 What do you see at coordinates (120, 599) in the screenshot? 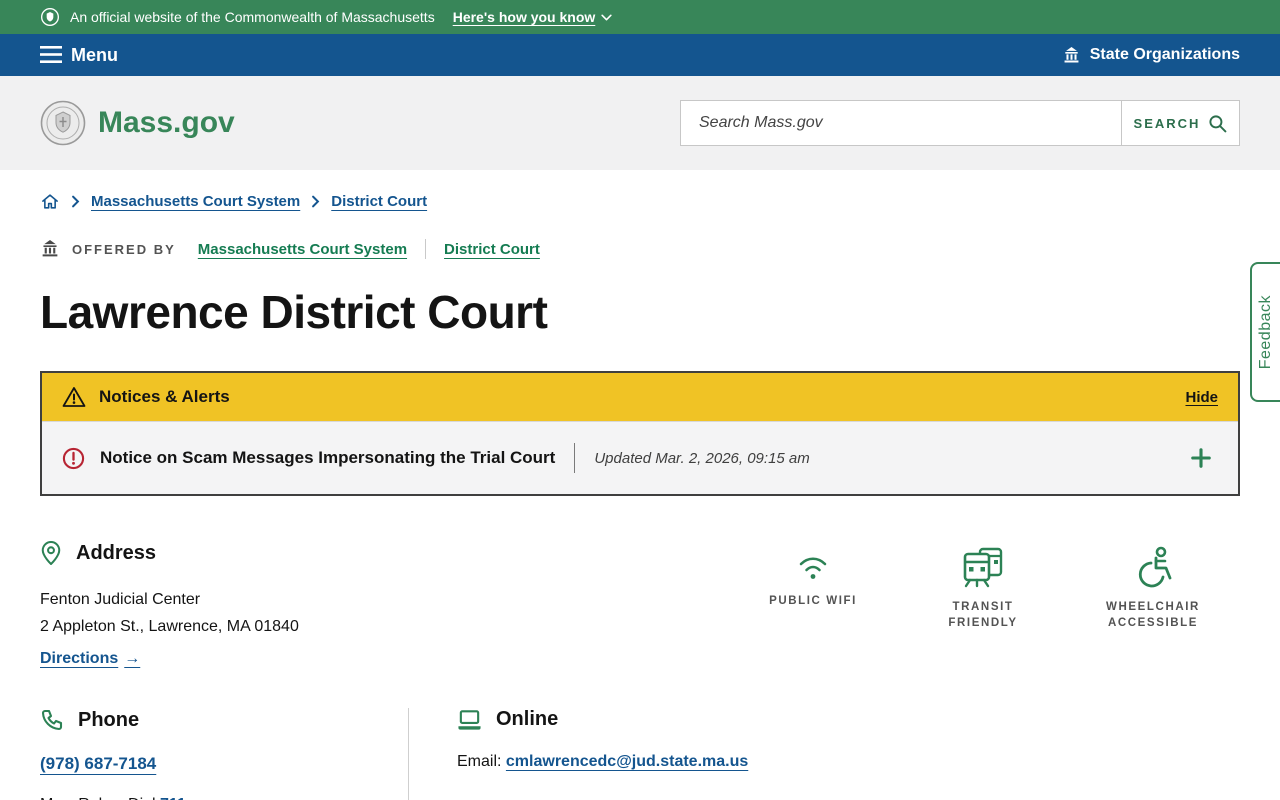
I see `address-line1: Fenton Judicial Center` at bounding box center [120, 599].